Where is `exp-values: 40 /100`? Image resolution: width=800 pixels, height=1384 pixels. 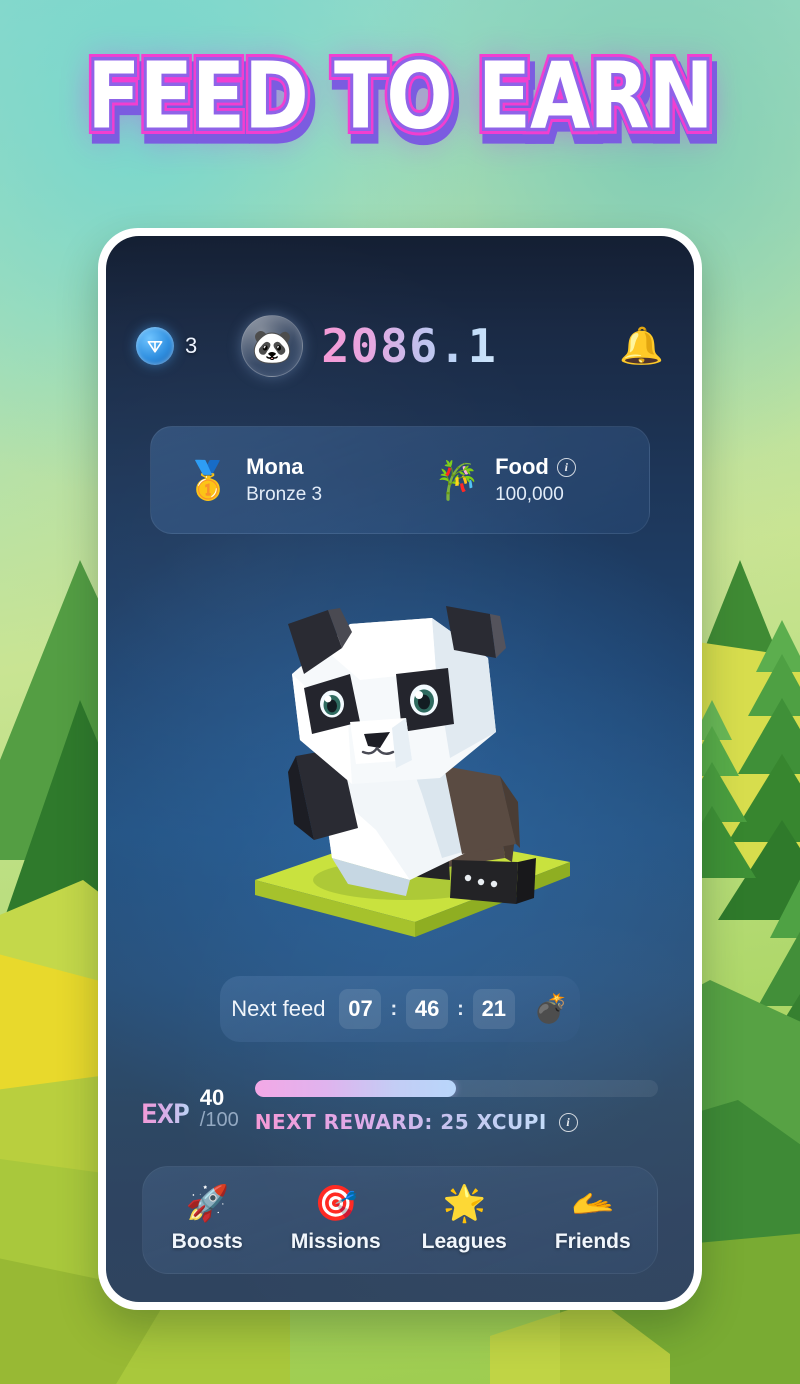 exp-values: 40 /100 is located at coordinates (219, 1108).